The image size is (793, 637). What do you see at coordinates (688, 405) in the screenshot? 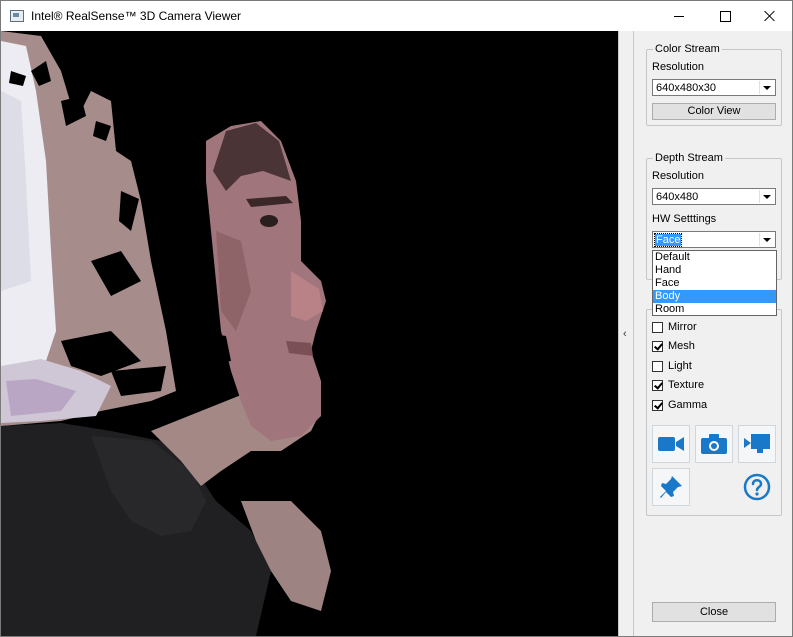
I see `gamma-label: Gamma` at bounding box center [688, 405].